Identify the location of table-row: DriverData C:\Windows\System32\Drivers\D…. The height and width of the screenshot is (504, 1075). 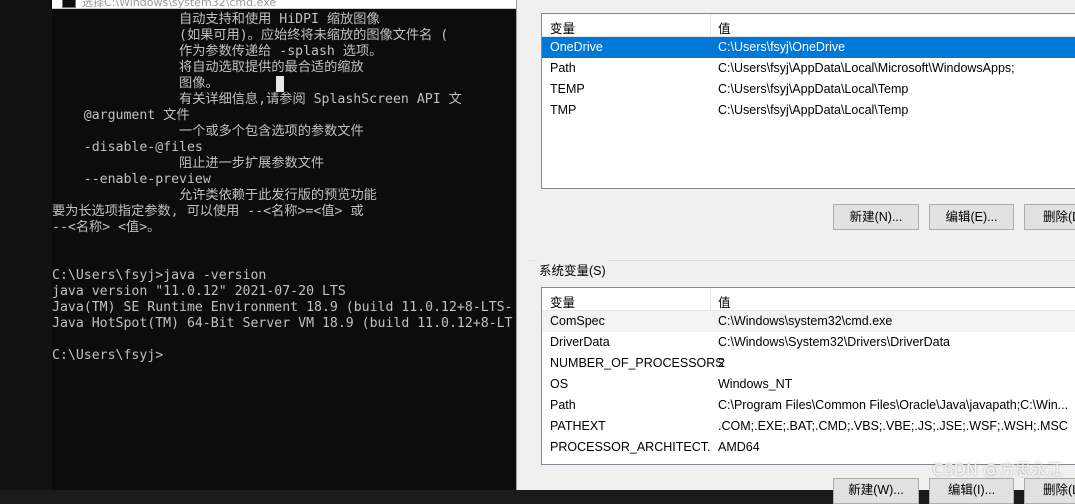
(808, 342).